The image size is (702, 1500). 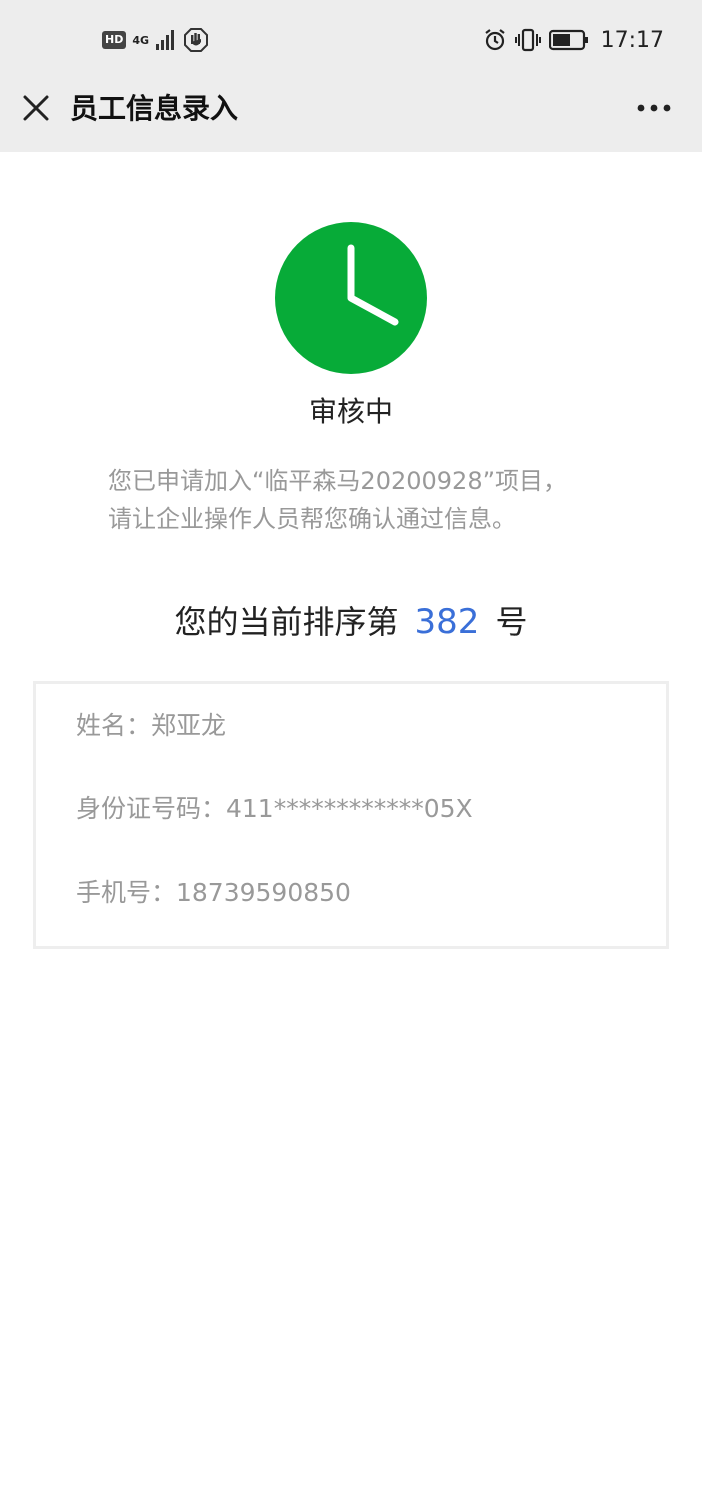 What do you see at coordinates (350, 411) in the screenshot?
I see `status-title: 审核中` at bounding box center [350, 411].